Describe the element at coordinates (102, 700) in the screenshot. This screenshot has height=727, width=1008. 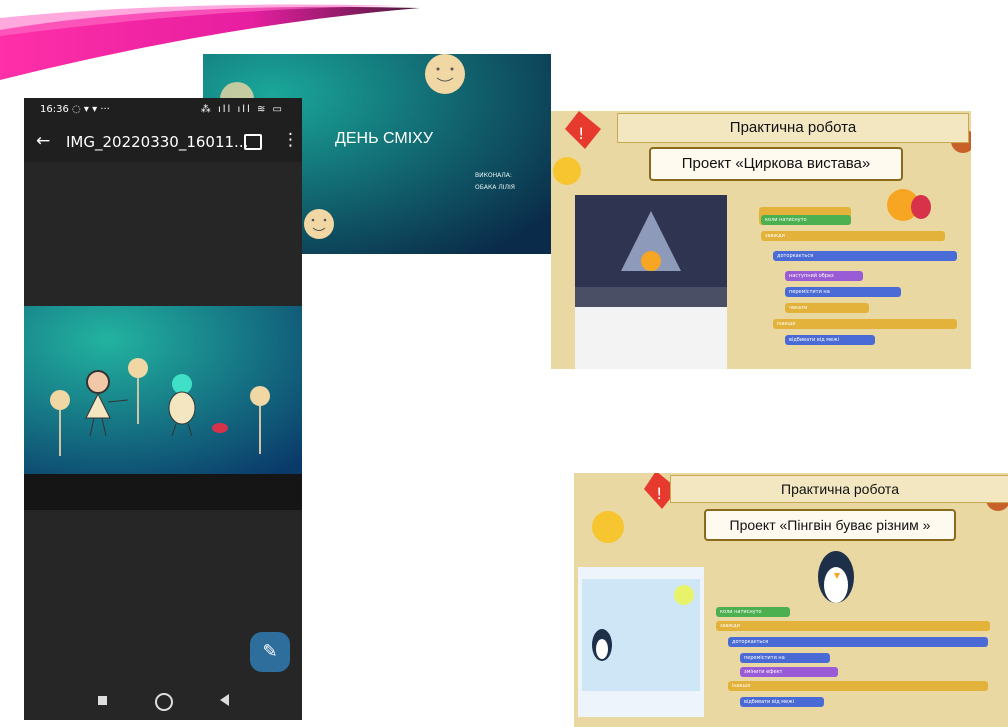
I see `nav-square-icon` at that location.